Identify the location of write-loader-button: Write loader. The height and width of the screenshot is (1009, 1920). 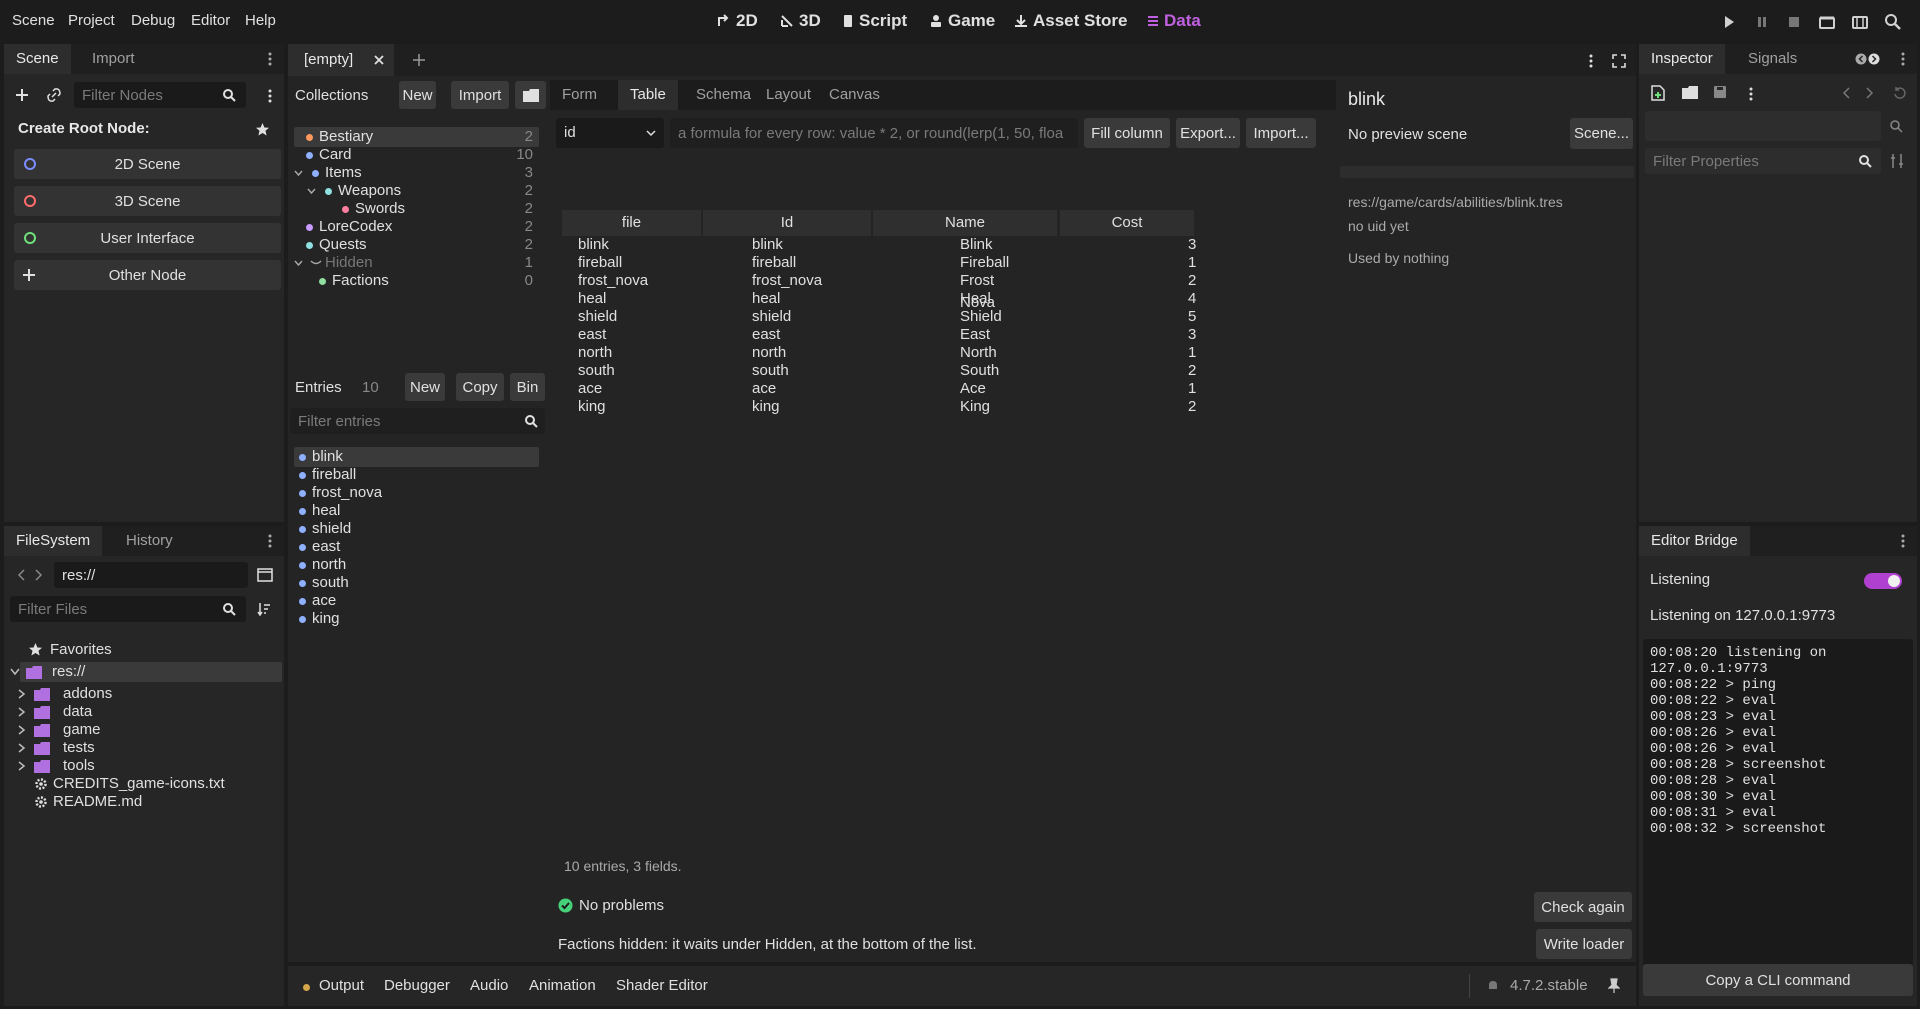
(1584, 944).